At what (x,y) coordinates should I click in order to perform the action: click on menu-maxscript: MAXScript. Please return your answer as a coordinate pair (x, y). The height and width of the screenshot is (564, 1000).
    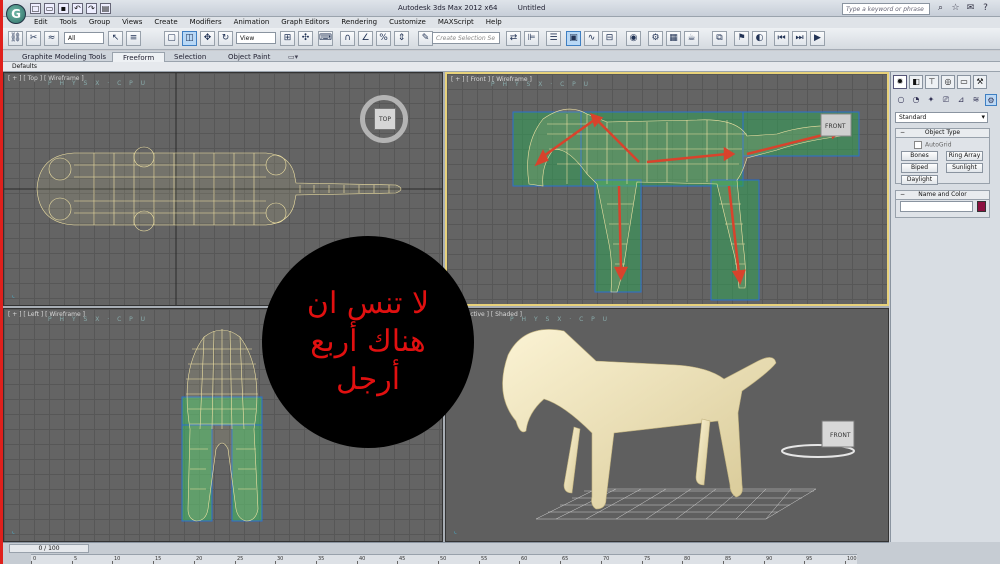
    Looking at the image, I should click on (456, 22).